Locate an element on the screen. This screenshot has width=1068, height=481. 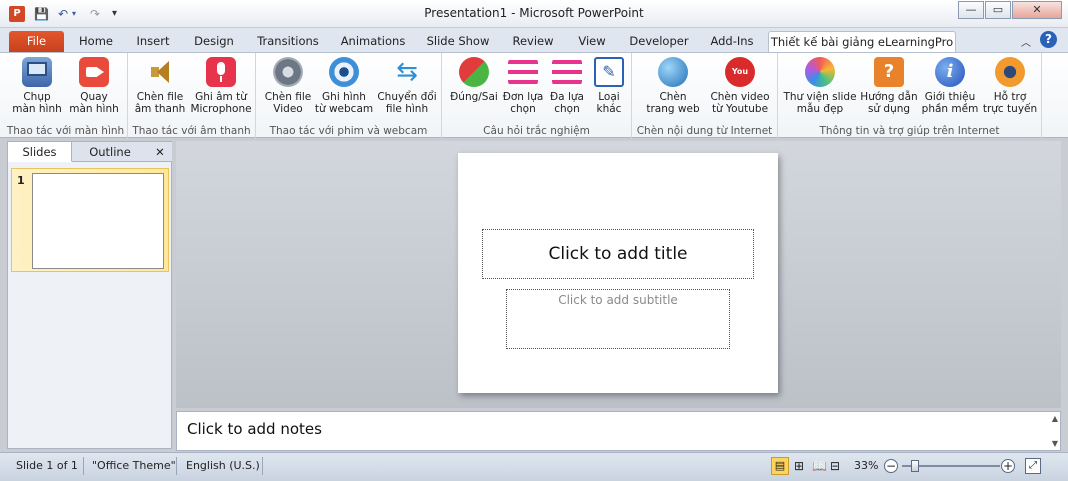
webcam-record-button: Ghi hình từ webcam is located at coordinates (344, 86).